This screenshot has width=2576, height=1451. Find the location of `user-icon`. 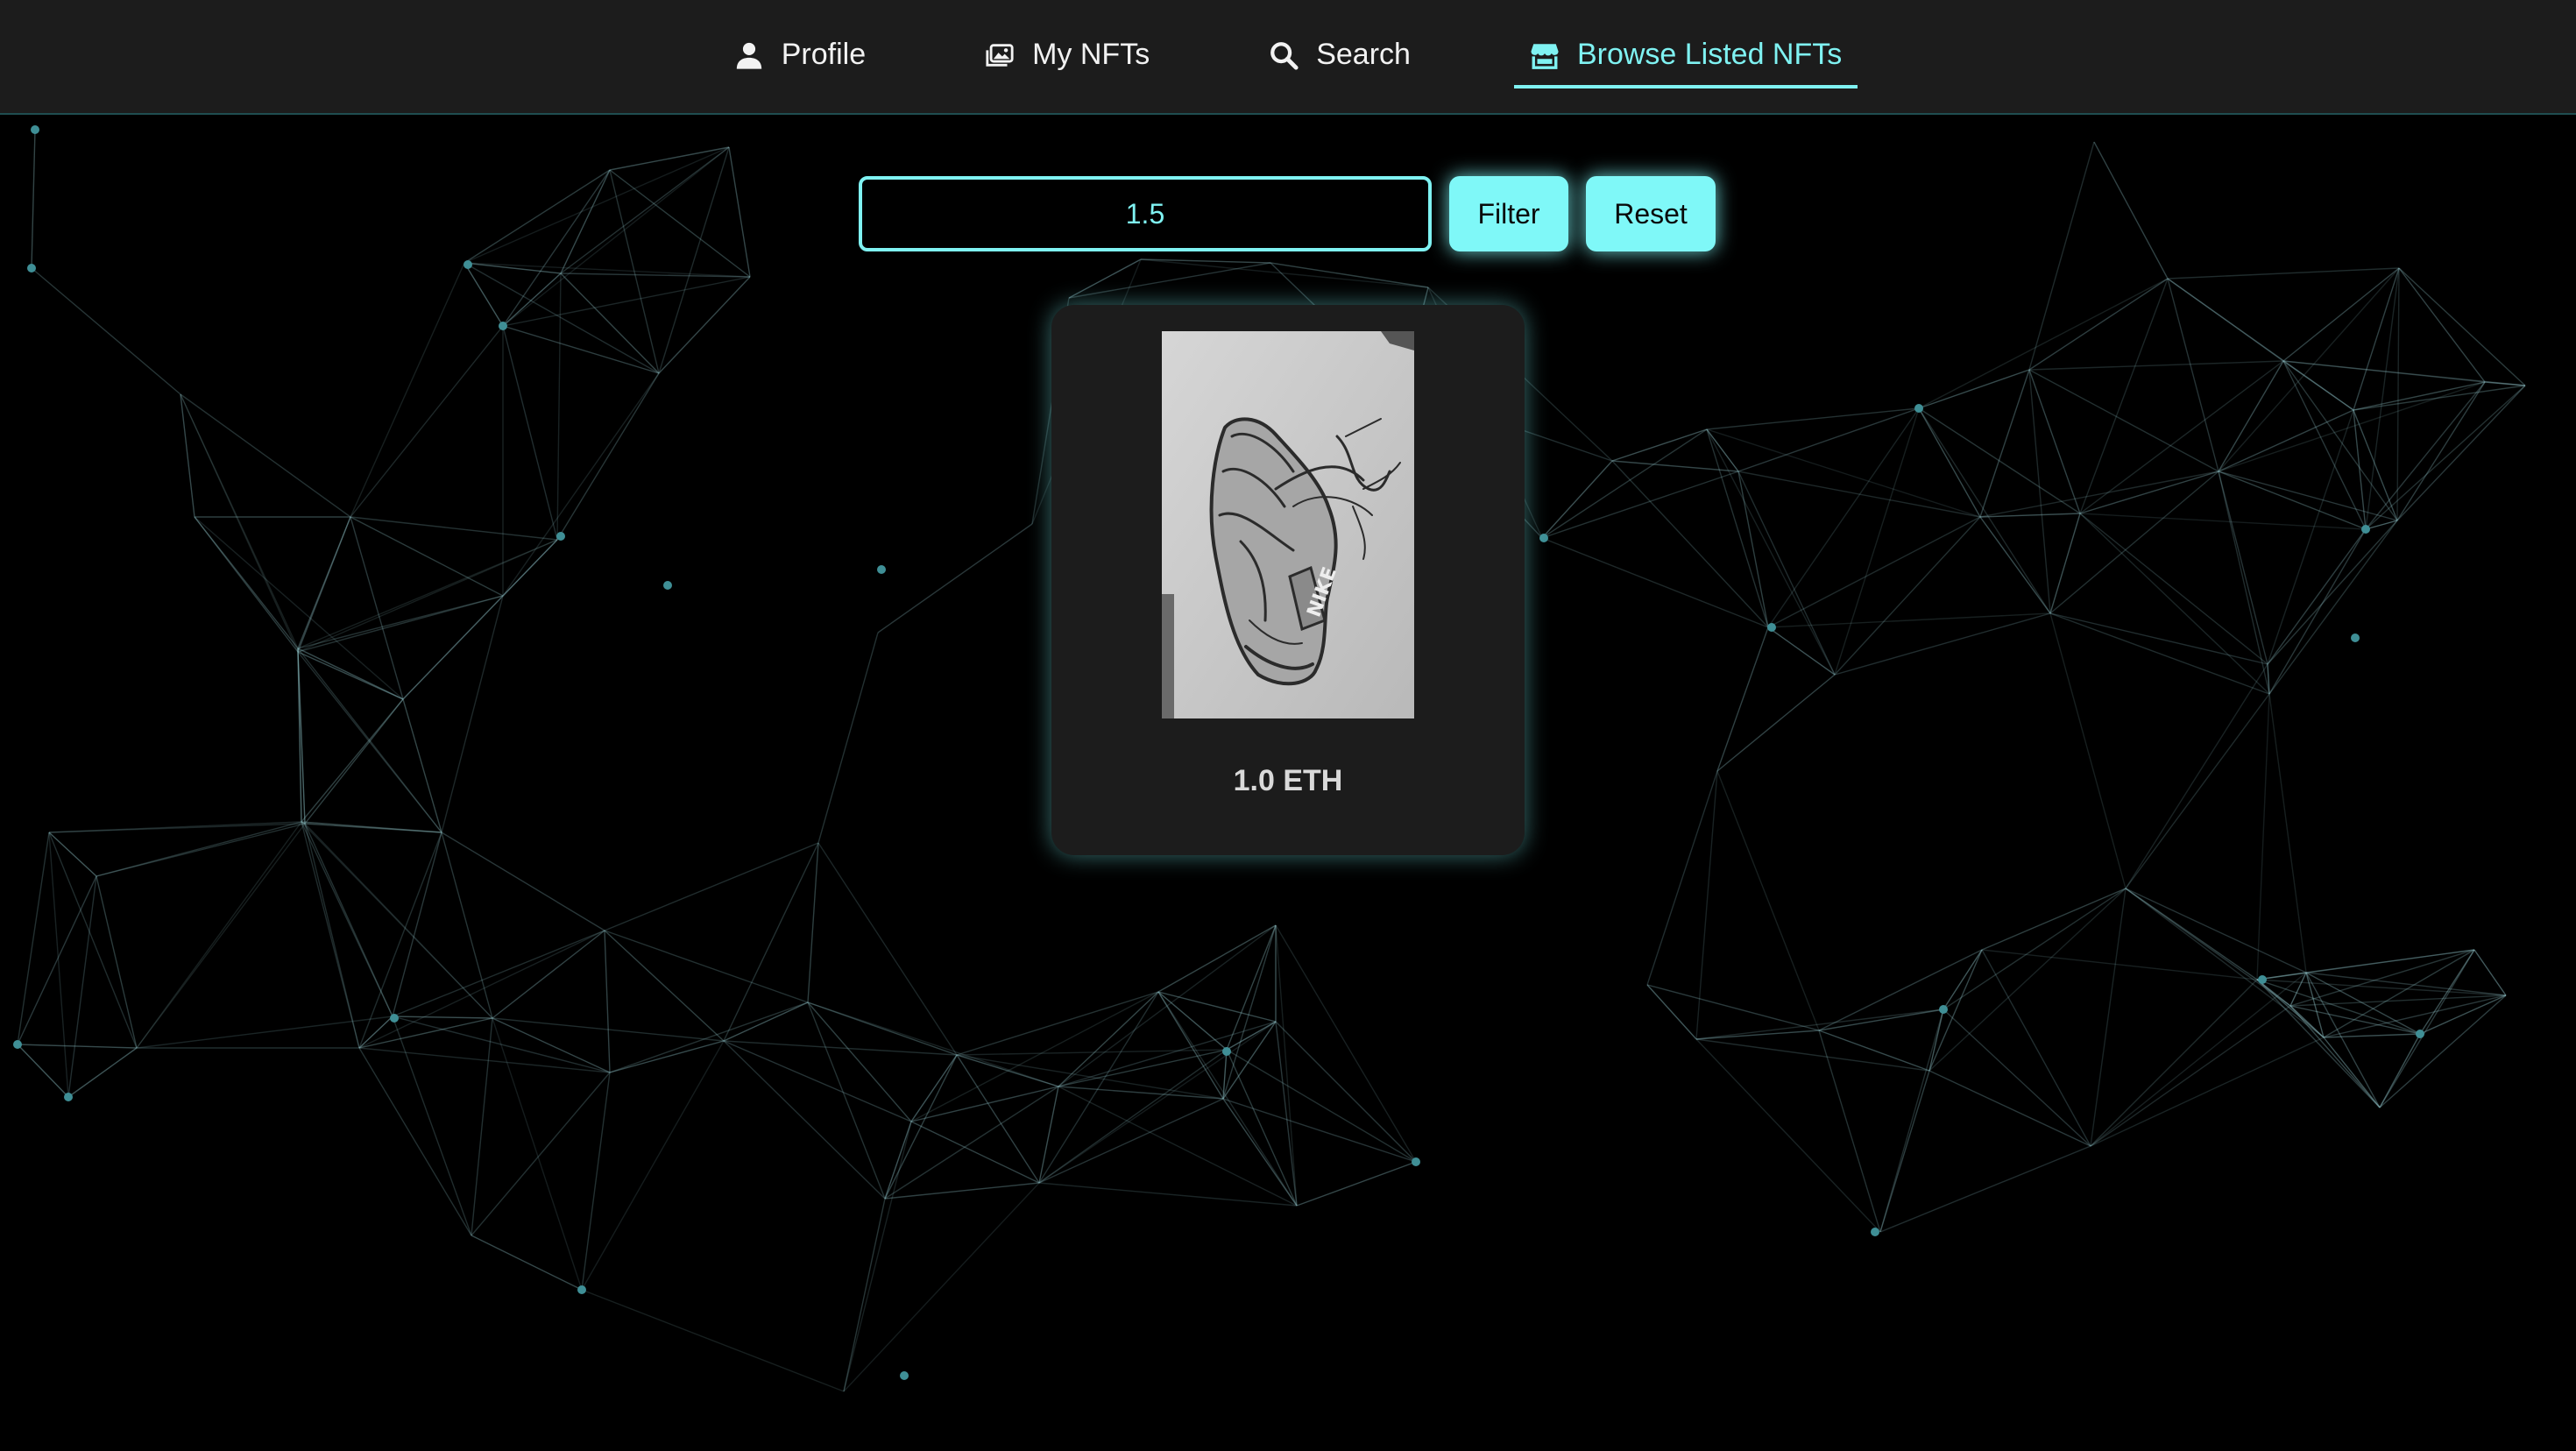

user-icon is located at coordinates (749, 55).